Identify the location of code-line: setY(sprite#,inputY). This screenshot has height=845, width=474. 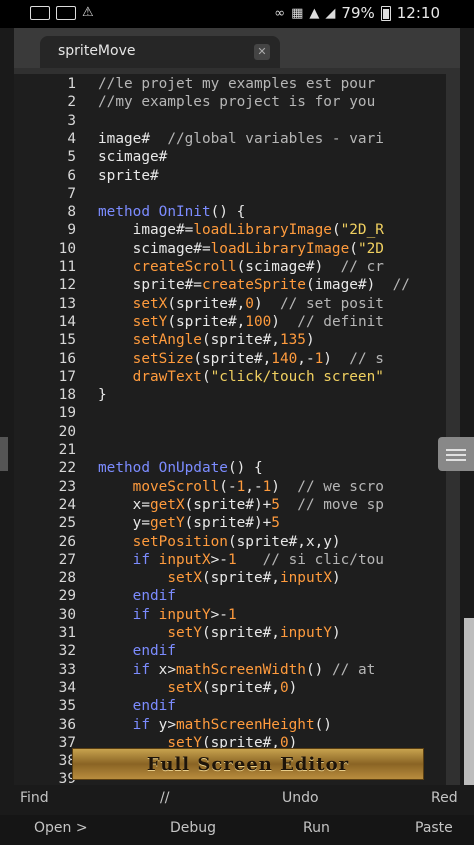
(219, 633).